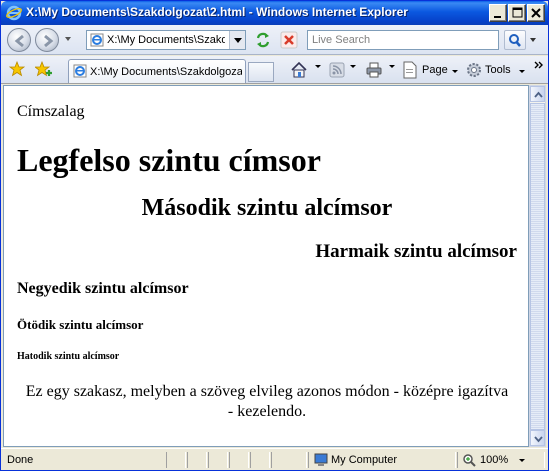 The image size is (549, 471). I want to click on print-icon, so click(374, 70).